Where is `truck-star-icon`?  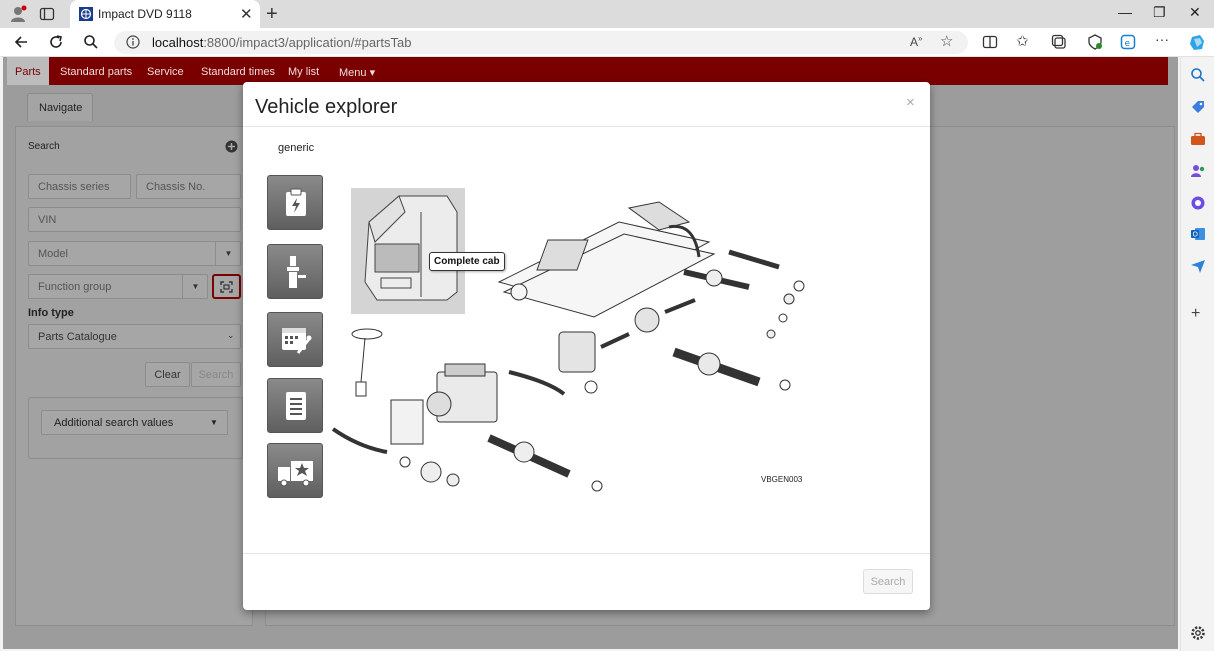
truck-star-icon is located at coordinates (295, 474).